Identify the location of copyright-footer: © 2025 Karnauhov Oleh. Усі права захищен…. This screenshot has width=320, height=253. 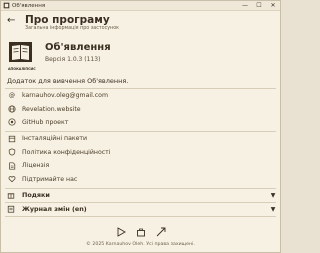
(140, 244).